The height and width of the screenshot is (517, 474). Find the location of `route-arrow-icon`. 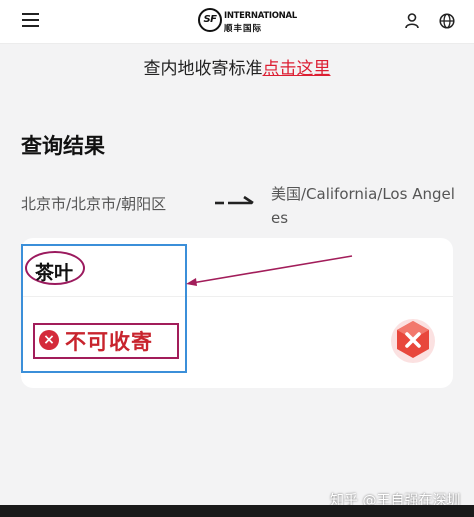

route-arrow-icon is located at coordinates (234, 200).